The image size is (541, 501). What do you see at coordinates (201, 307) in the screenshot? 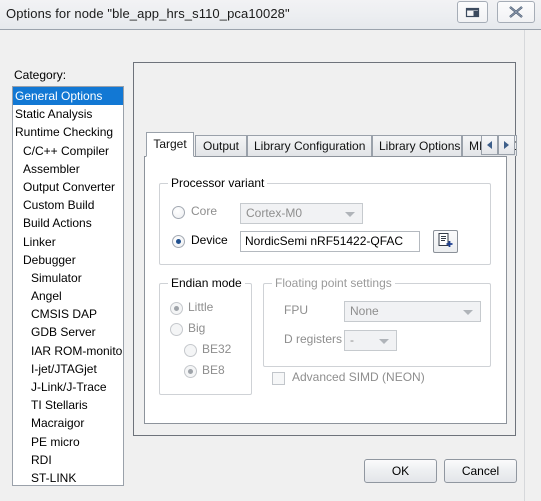
I see `radio-endian-little-label: Little` at bounding box center [201, 307].